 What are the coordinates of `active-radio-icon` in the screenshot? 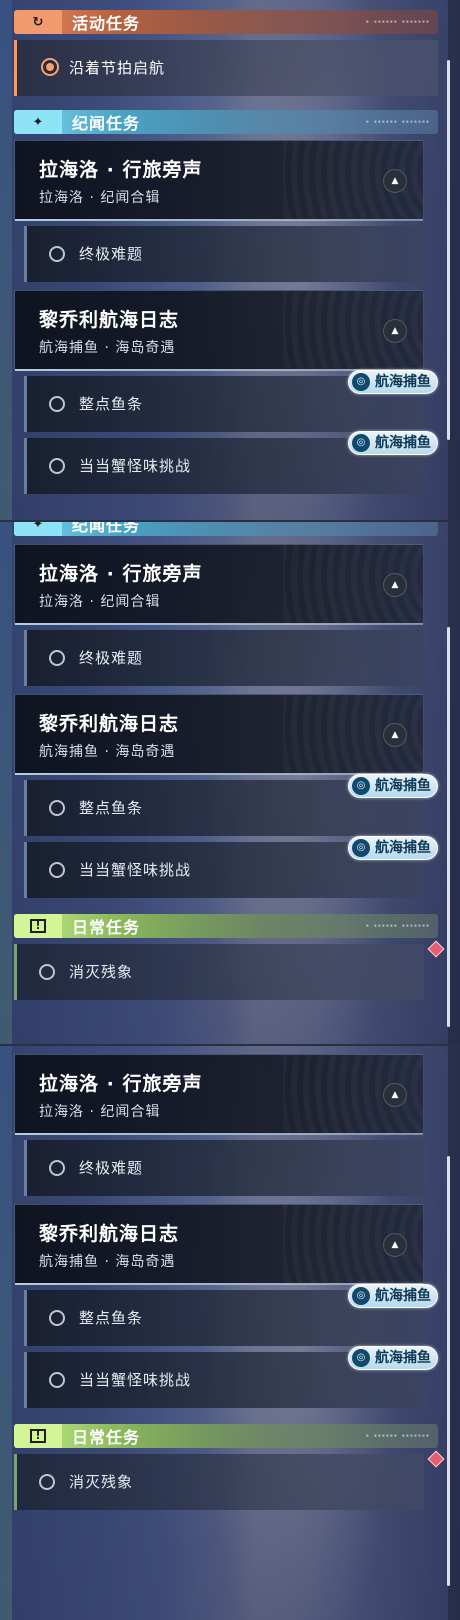 It's located at (50, 67).